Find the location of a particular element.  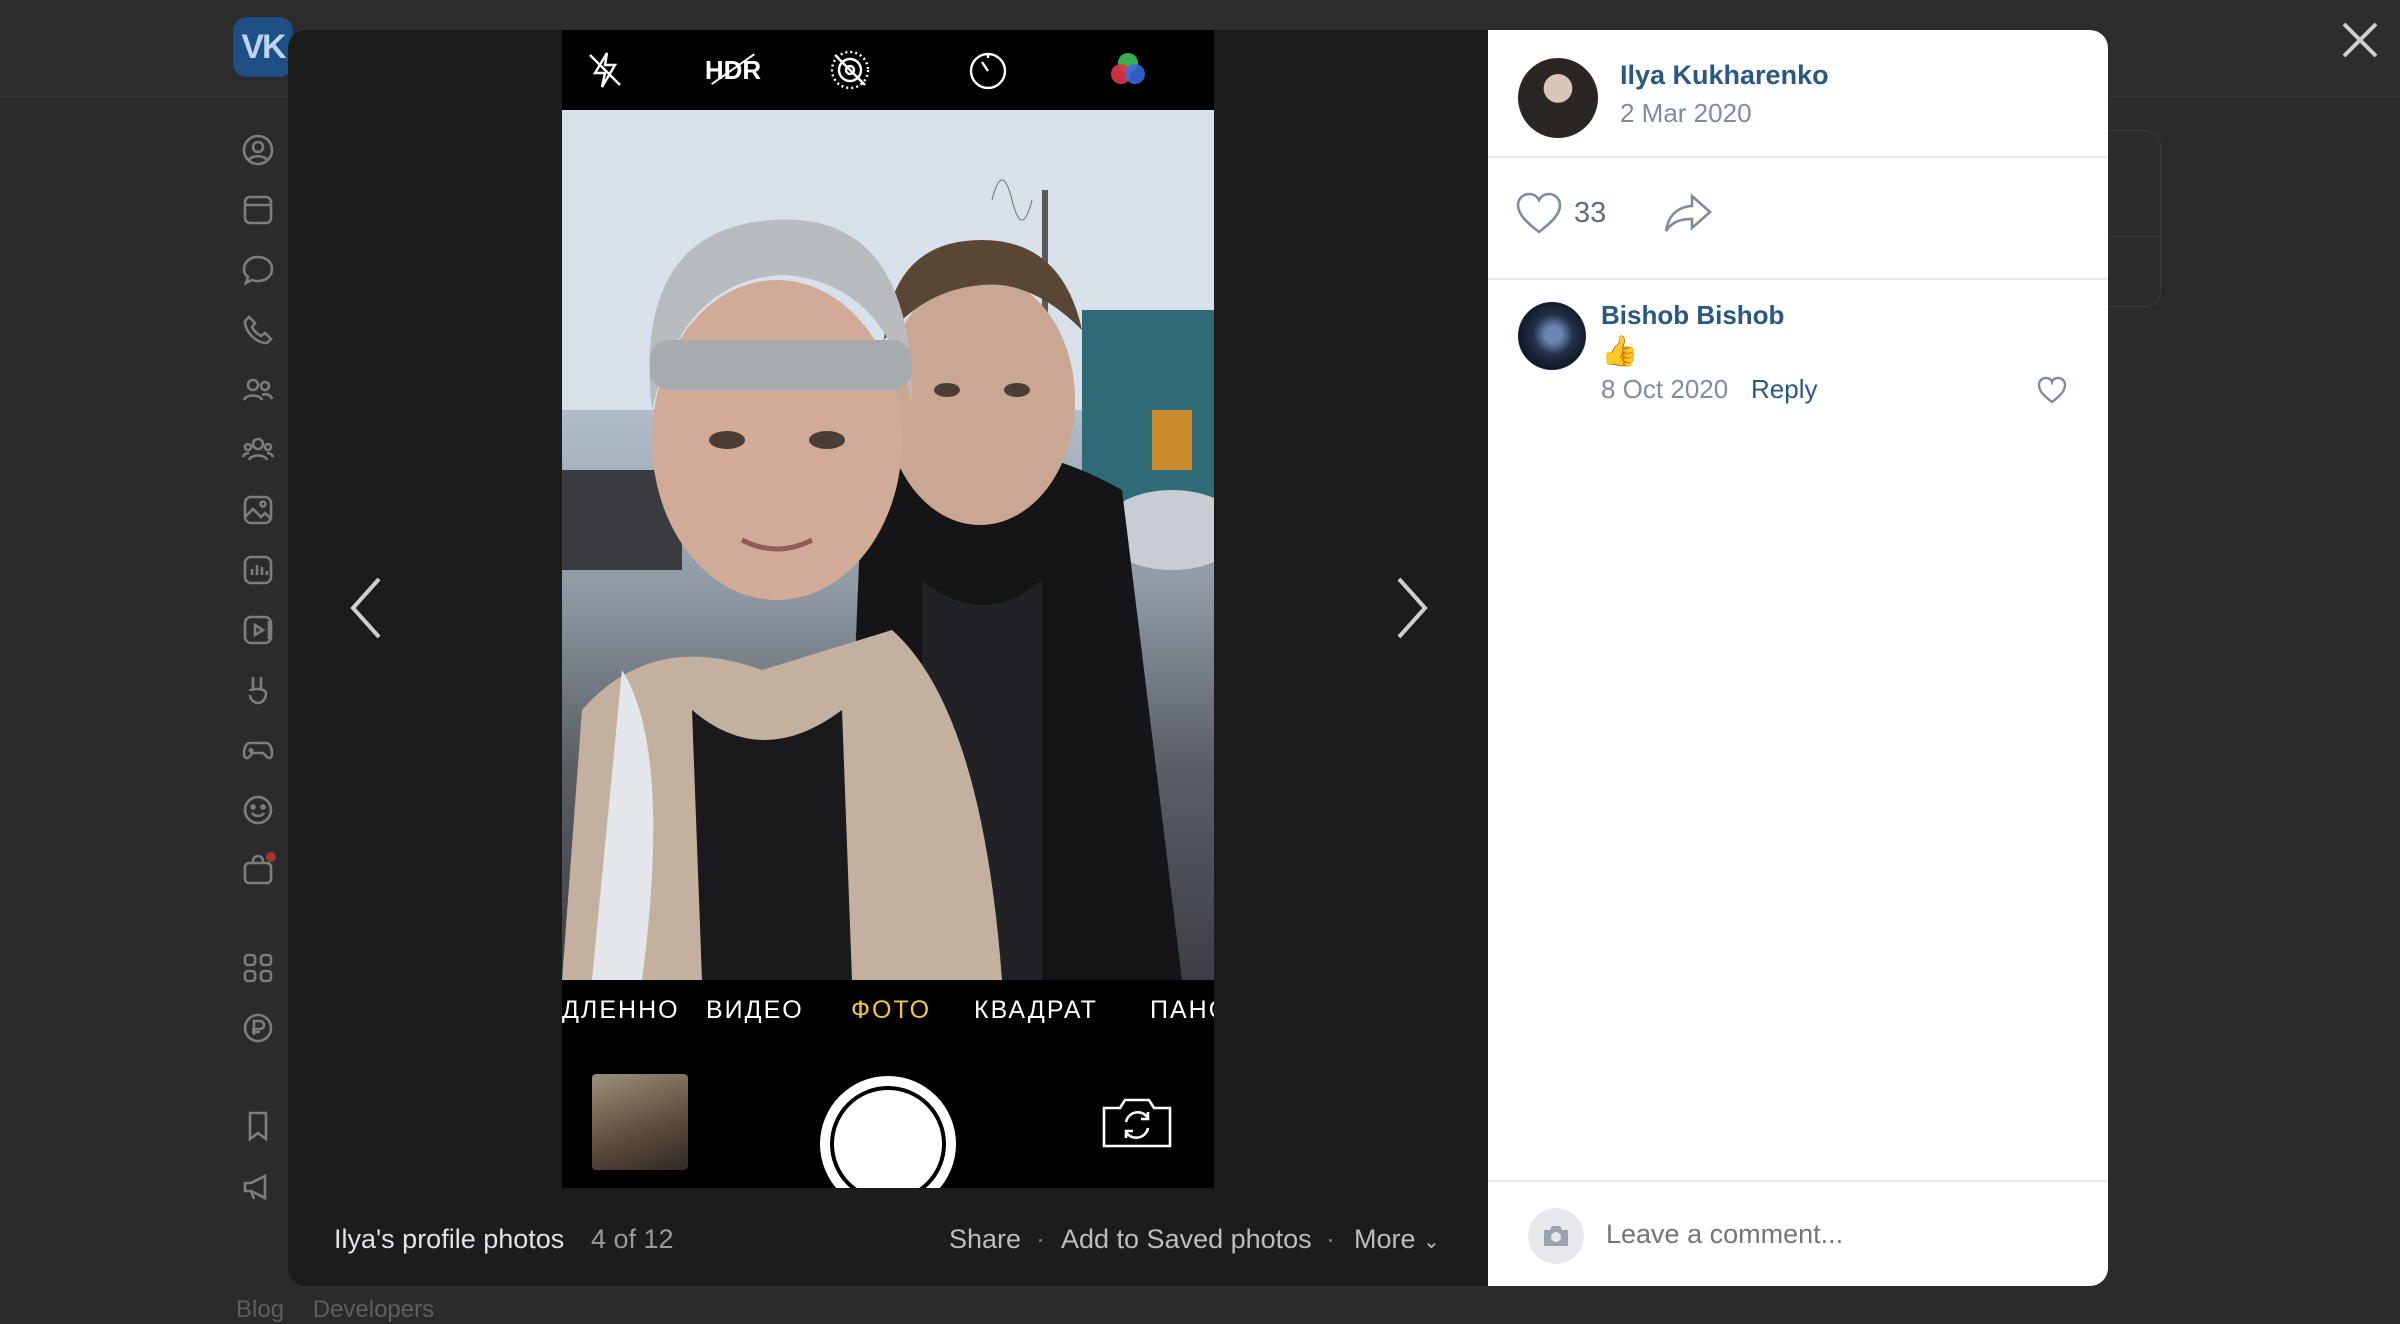

mode-video: ВИДЕО is located at coordinates (755, 1010).